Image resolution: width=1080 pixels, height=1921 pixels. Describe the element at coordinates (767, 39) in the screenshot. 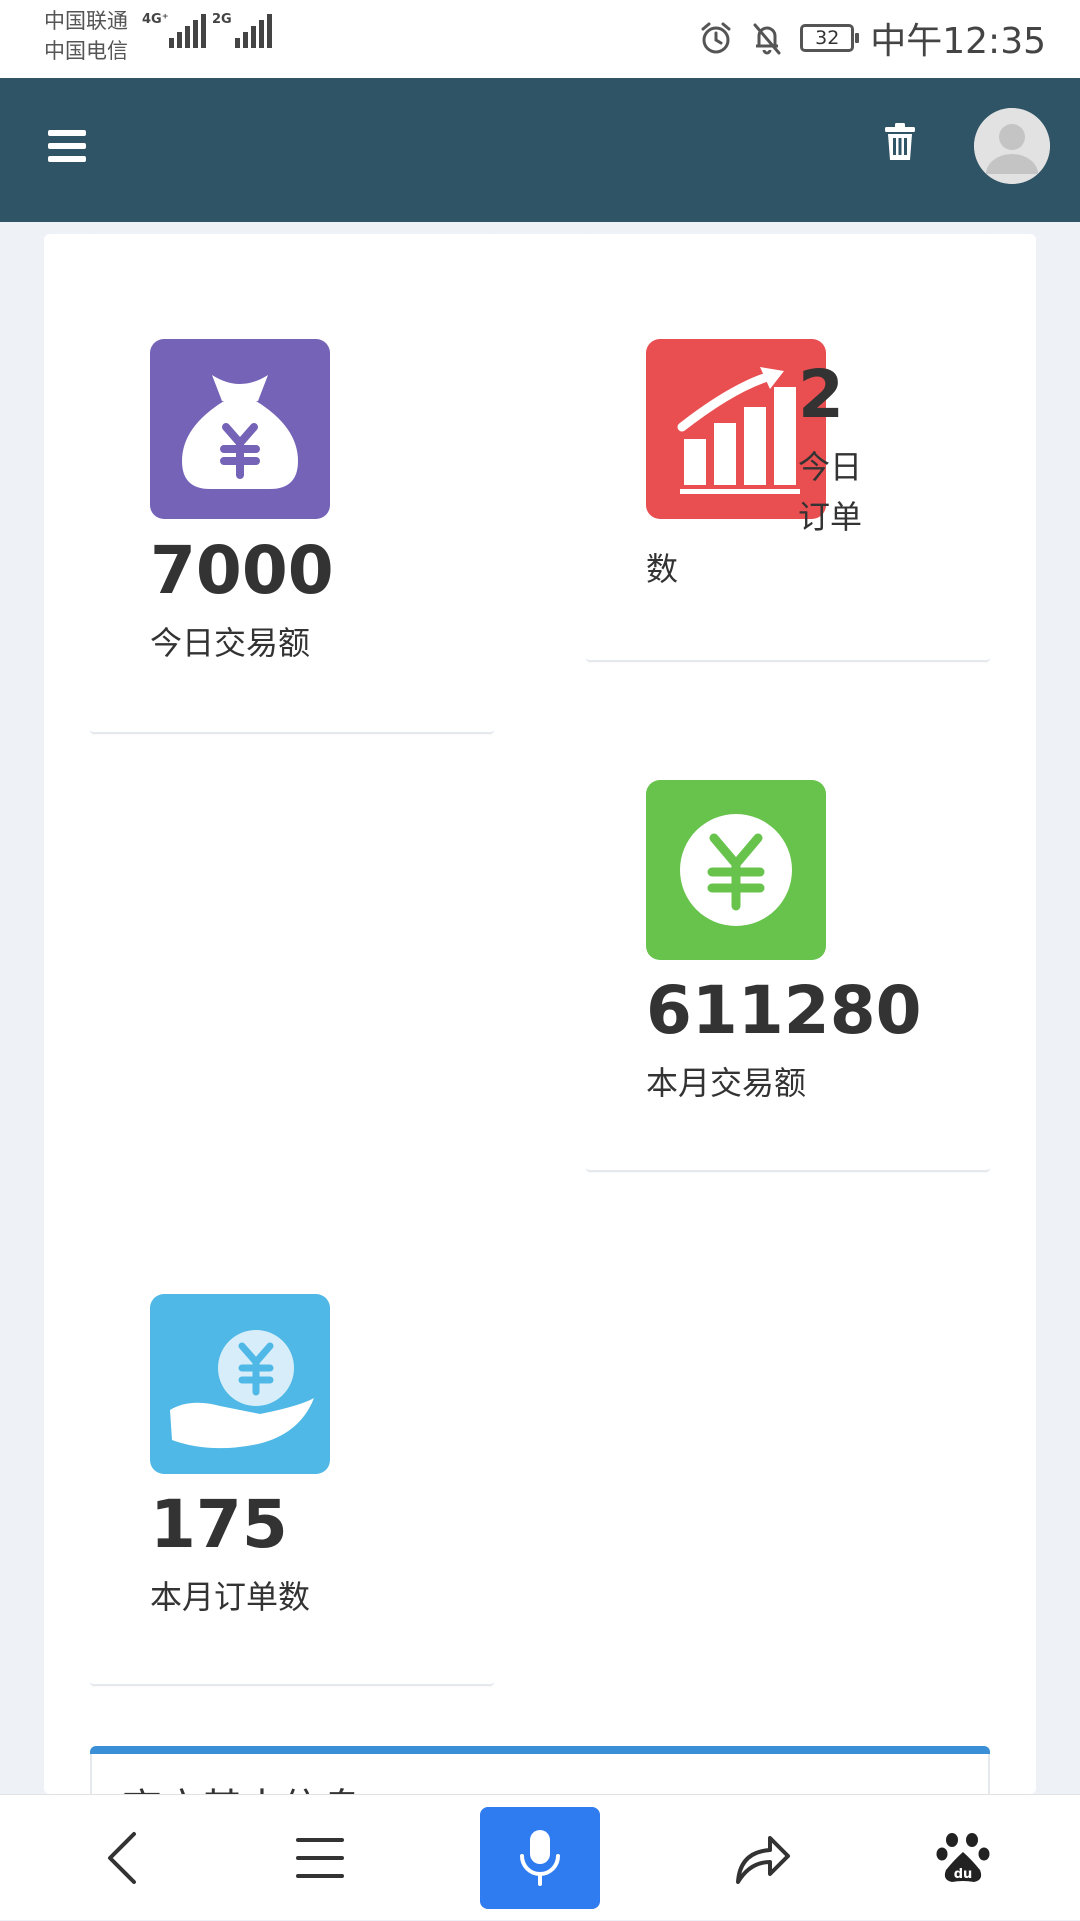

I see `mute-bell-icon` at that location.